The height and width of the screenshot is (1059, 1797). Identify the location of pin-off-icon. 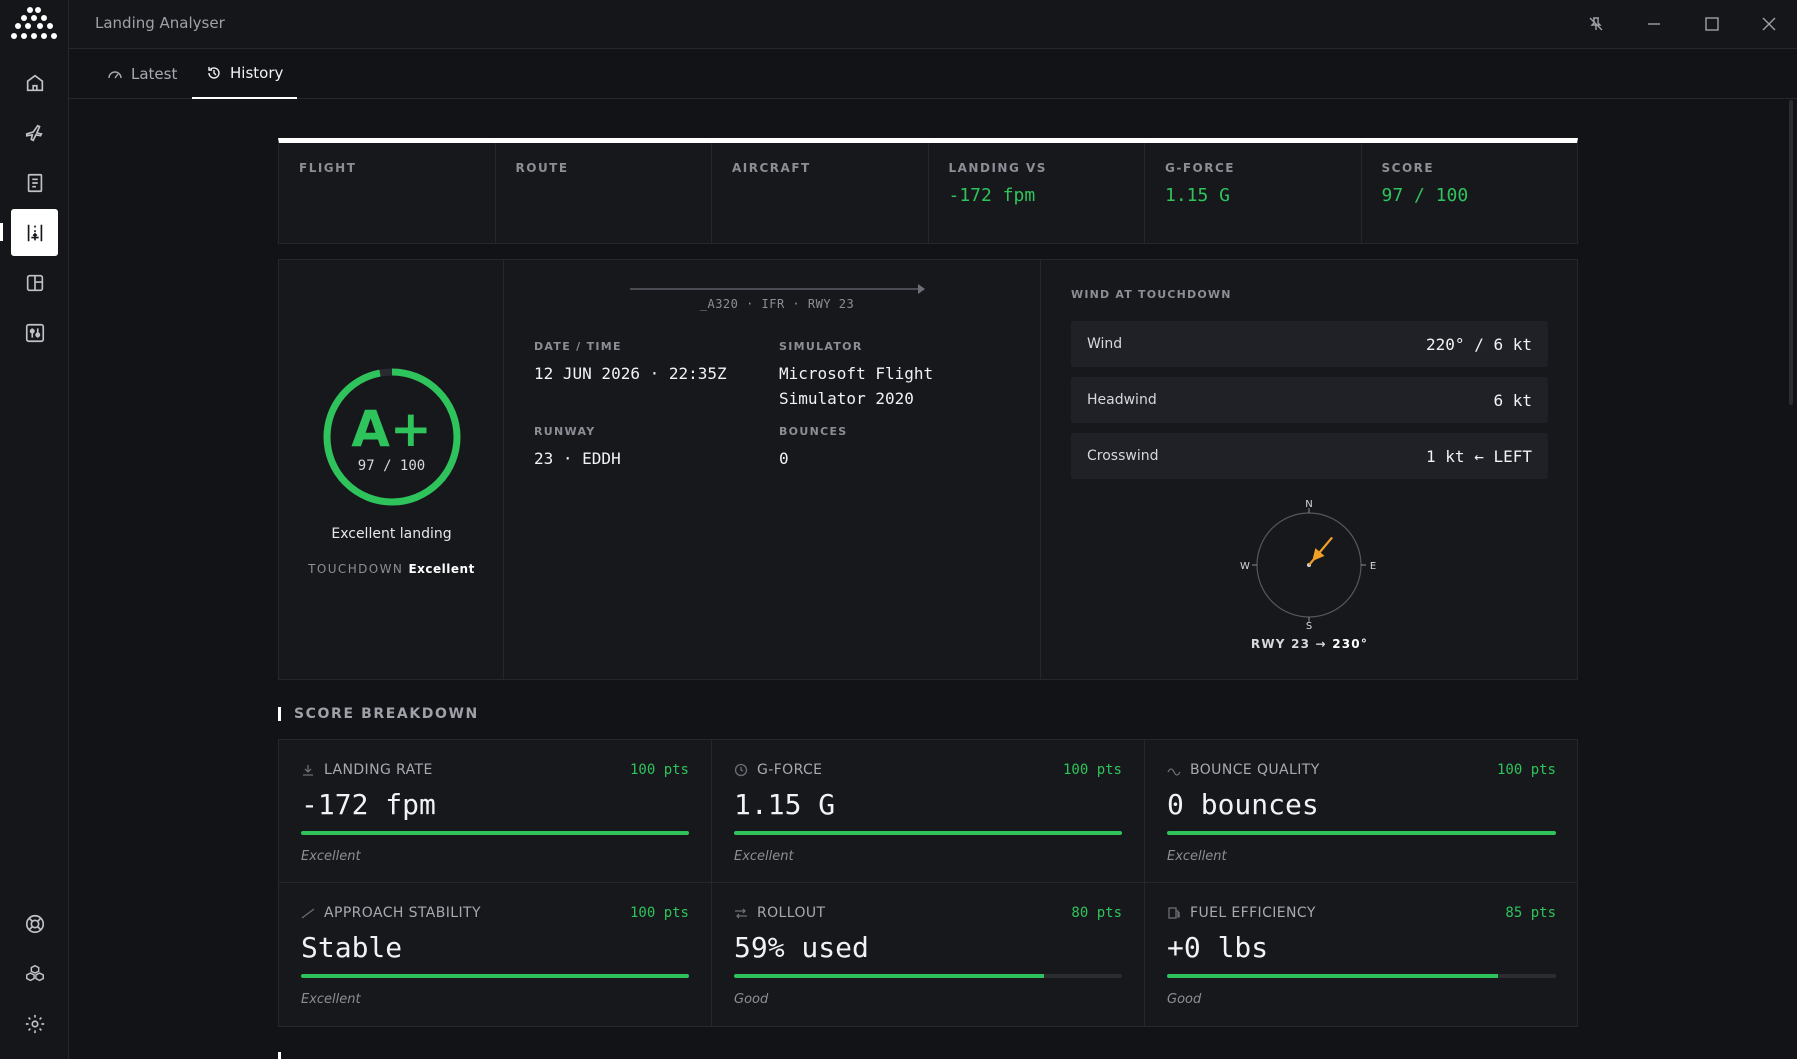
(1596, 24).